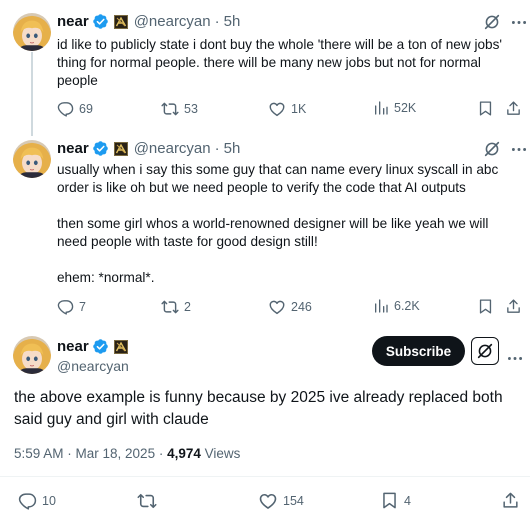  I want to click on reply-count: 69, so click(86, 108).